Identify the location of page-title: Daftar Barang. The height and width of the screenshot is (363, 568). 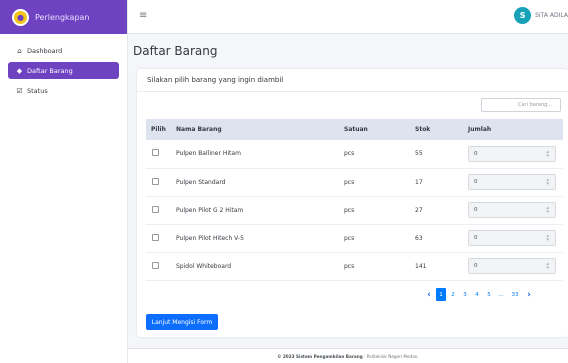
(175, 51).